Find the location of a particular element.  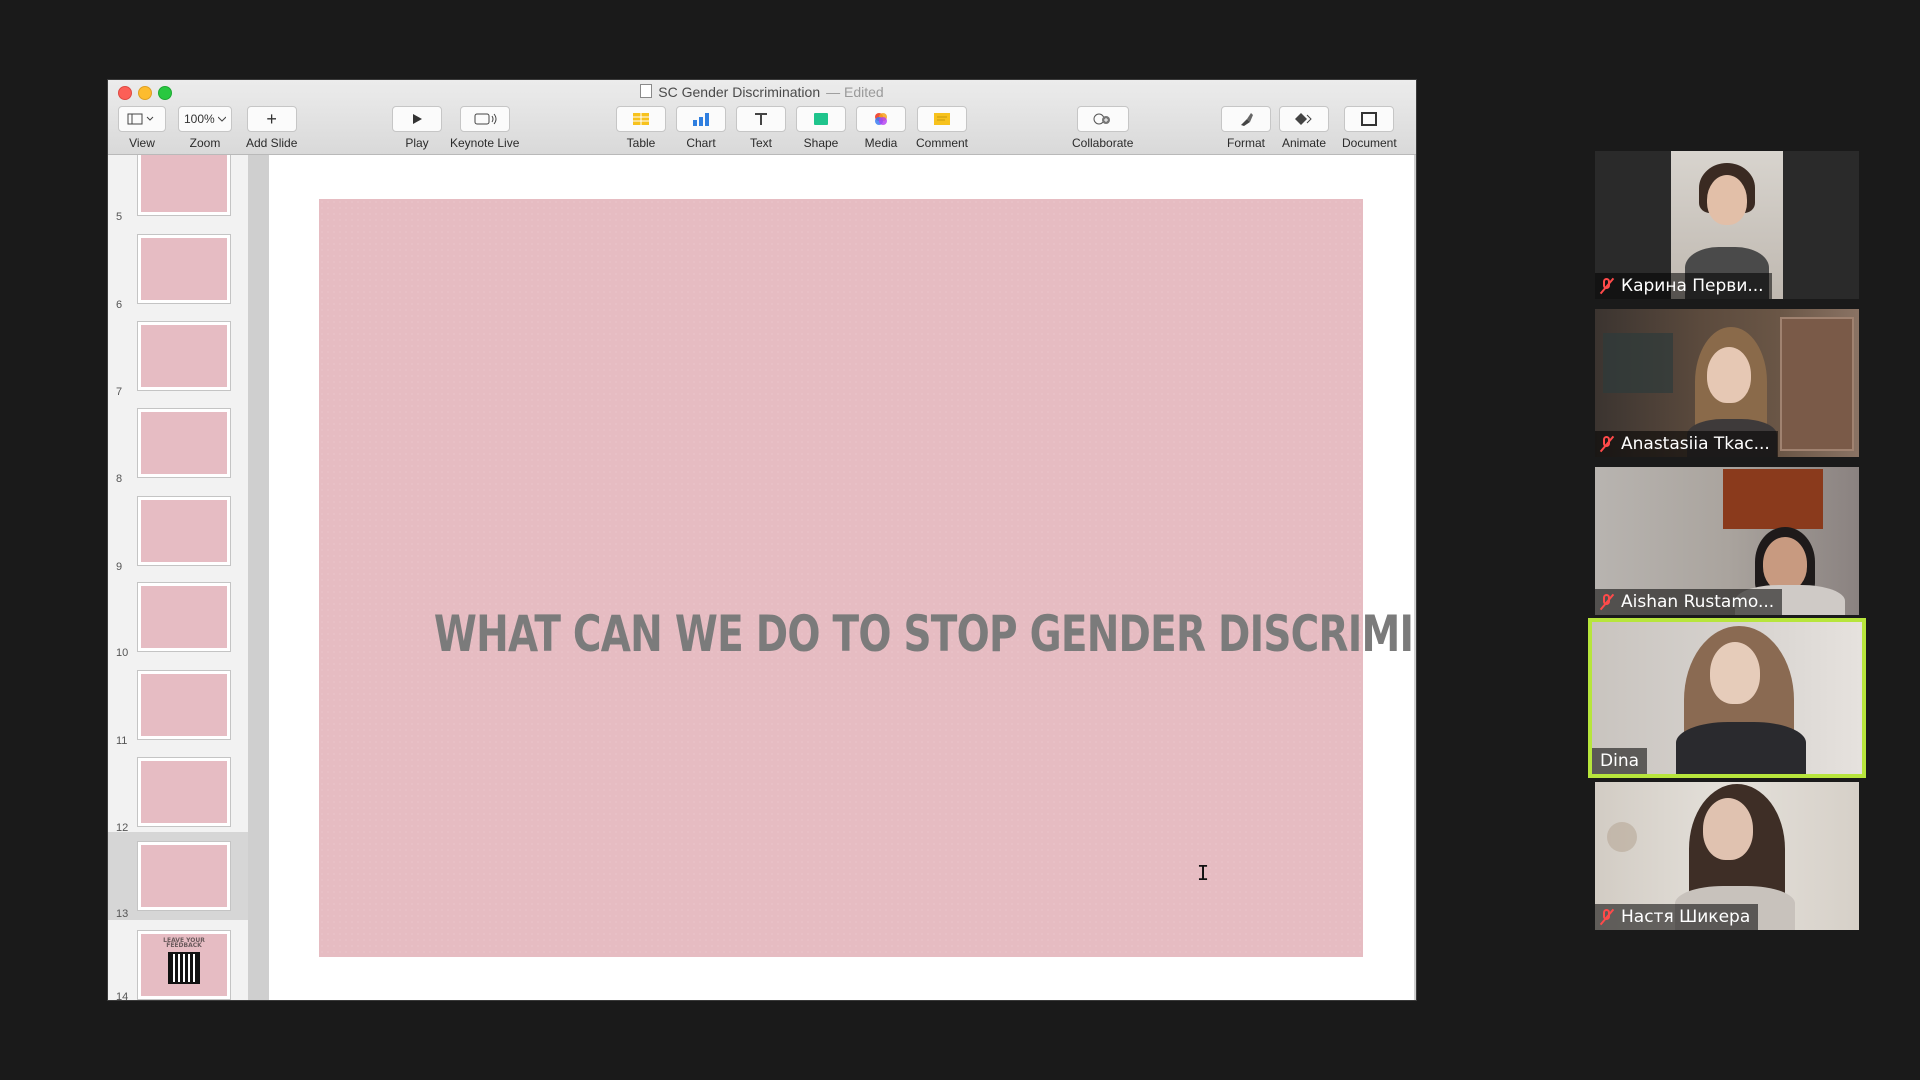

qr-code-icon is located at coordinates (184, 968).